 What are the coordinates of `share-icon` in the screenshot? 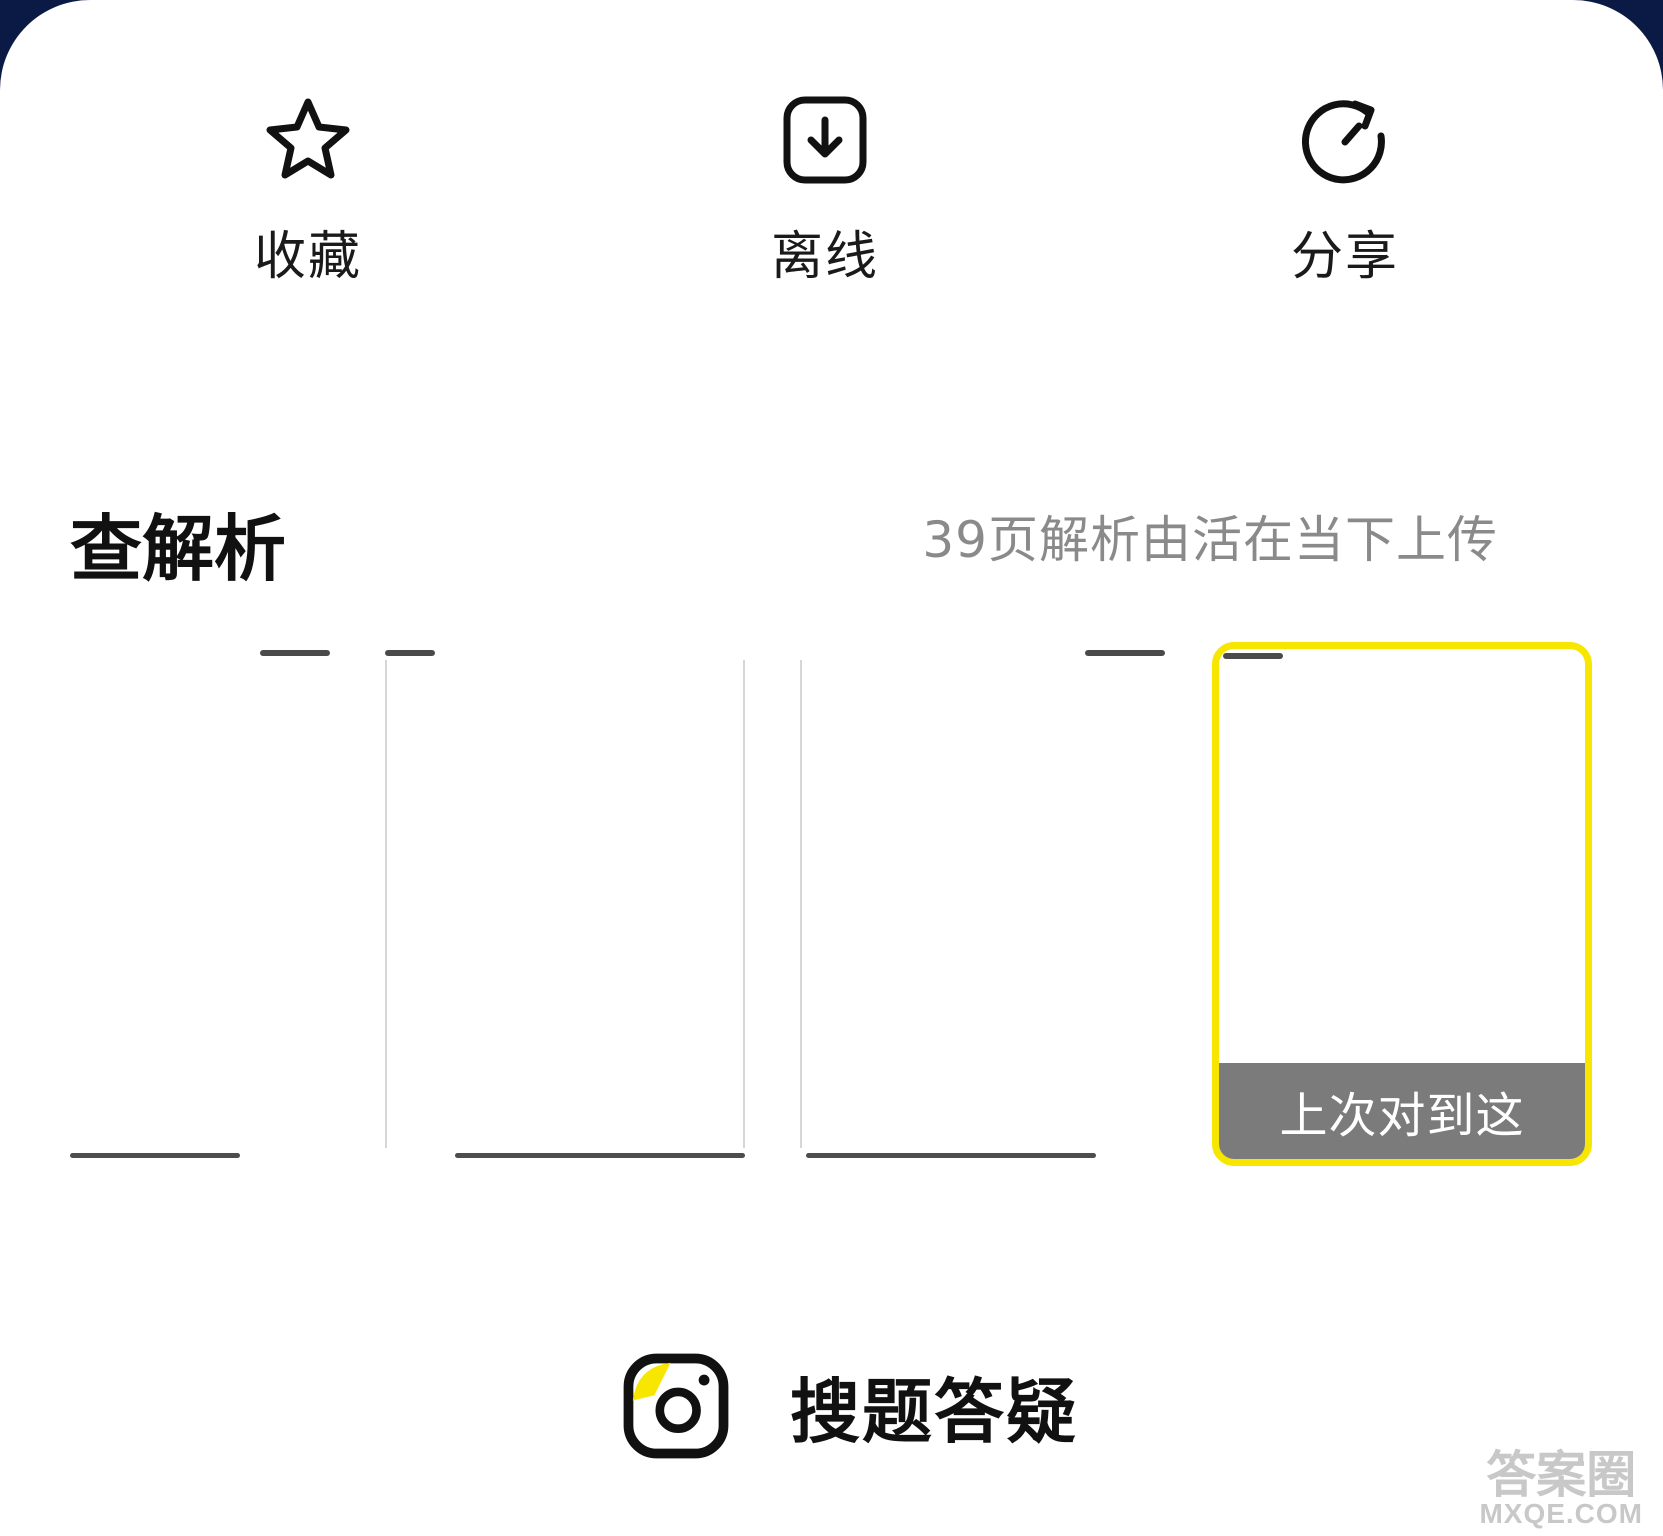 It's located at (1343, 142).